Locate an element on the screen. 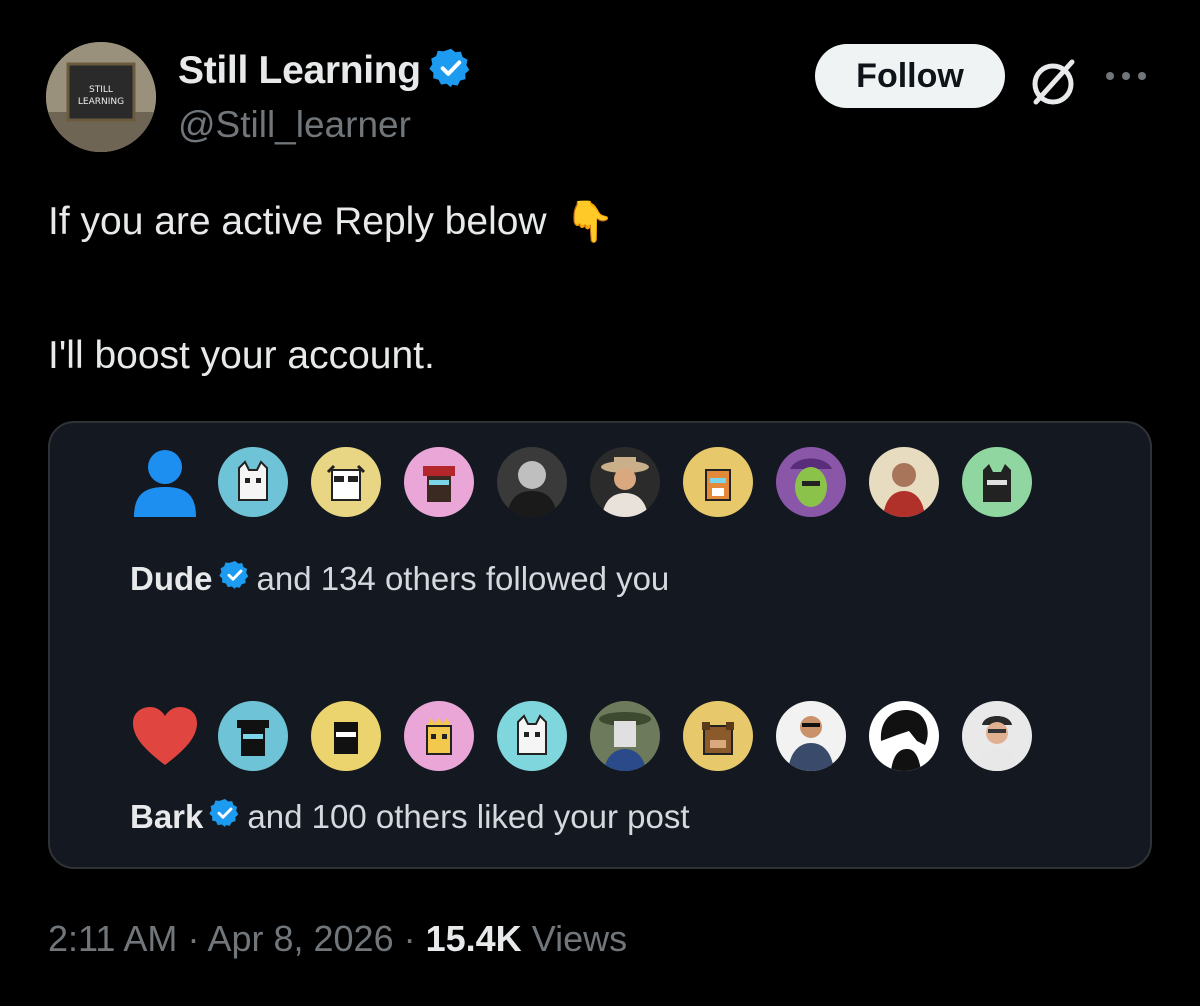 The width and height of the screenshot is (1200, 1006). views-label: Views is located at coordinates (579, 938).